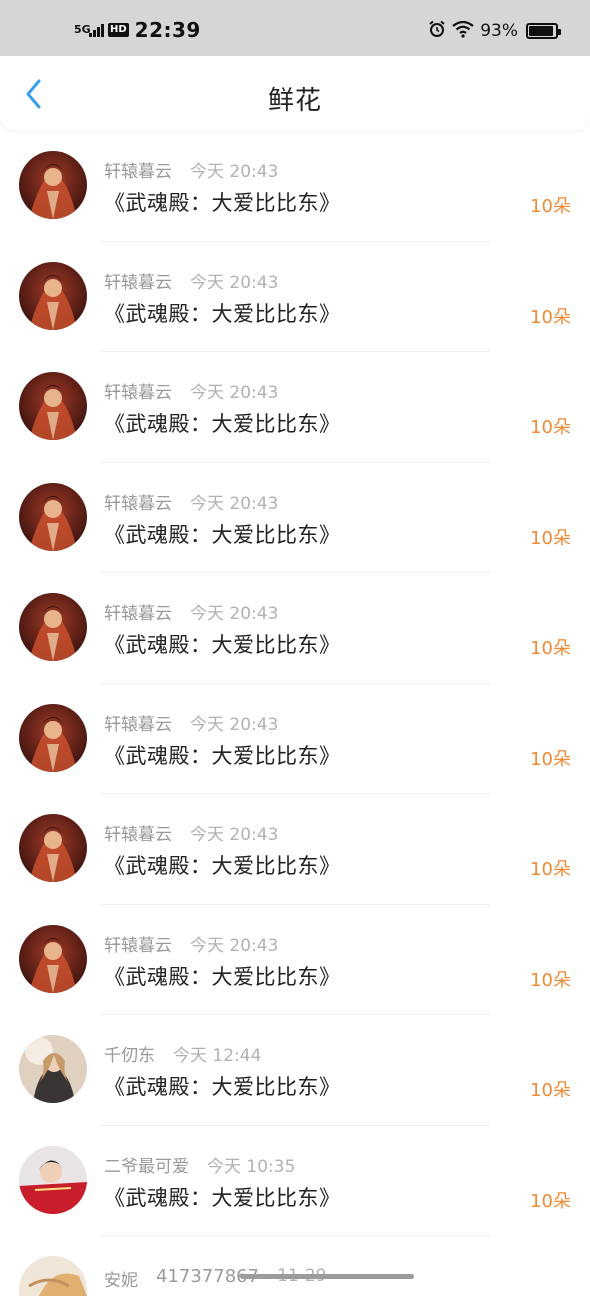 The image size is (590, 1296). Describe the element at coordinates (294, 101) in the screenshot. I see `page-title: 鲜花` at that location.